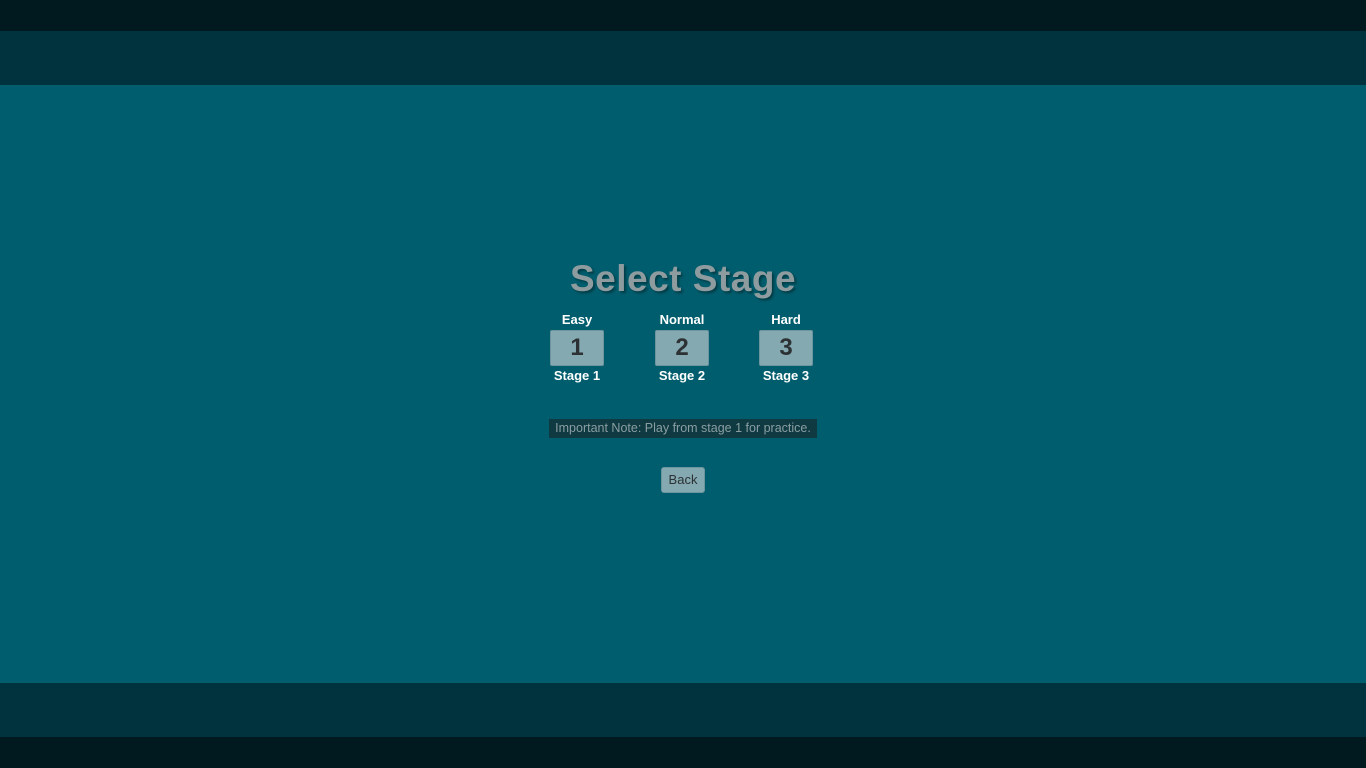 The image size is (1366, 768). I want to click on stage-label: Stage 1, so click(577, 375).